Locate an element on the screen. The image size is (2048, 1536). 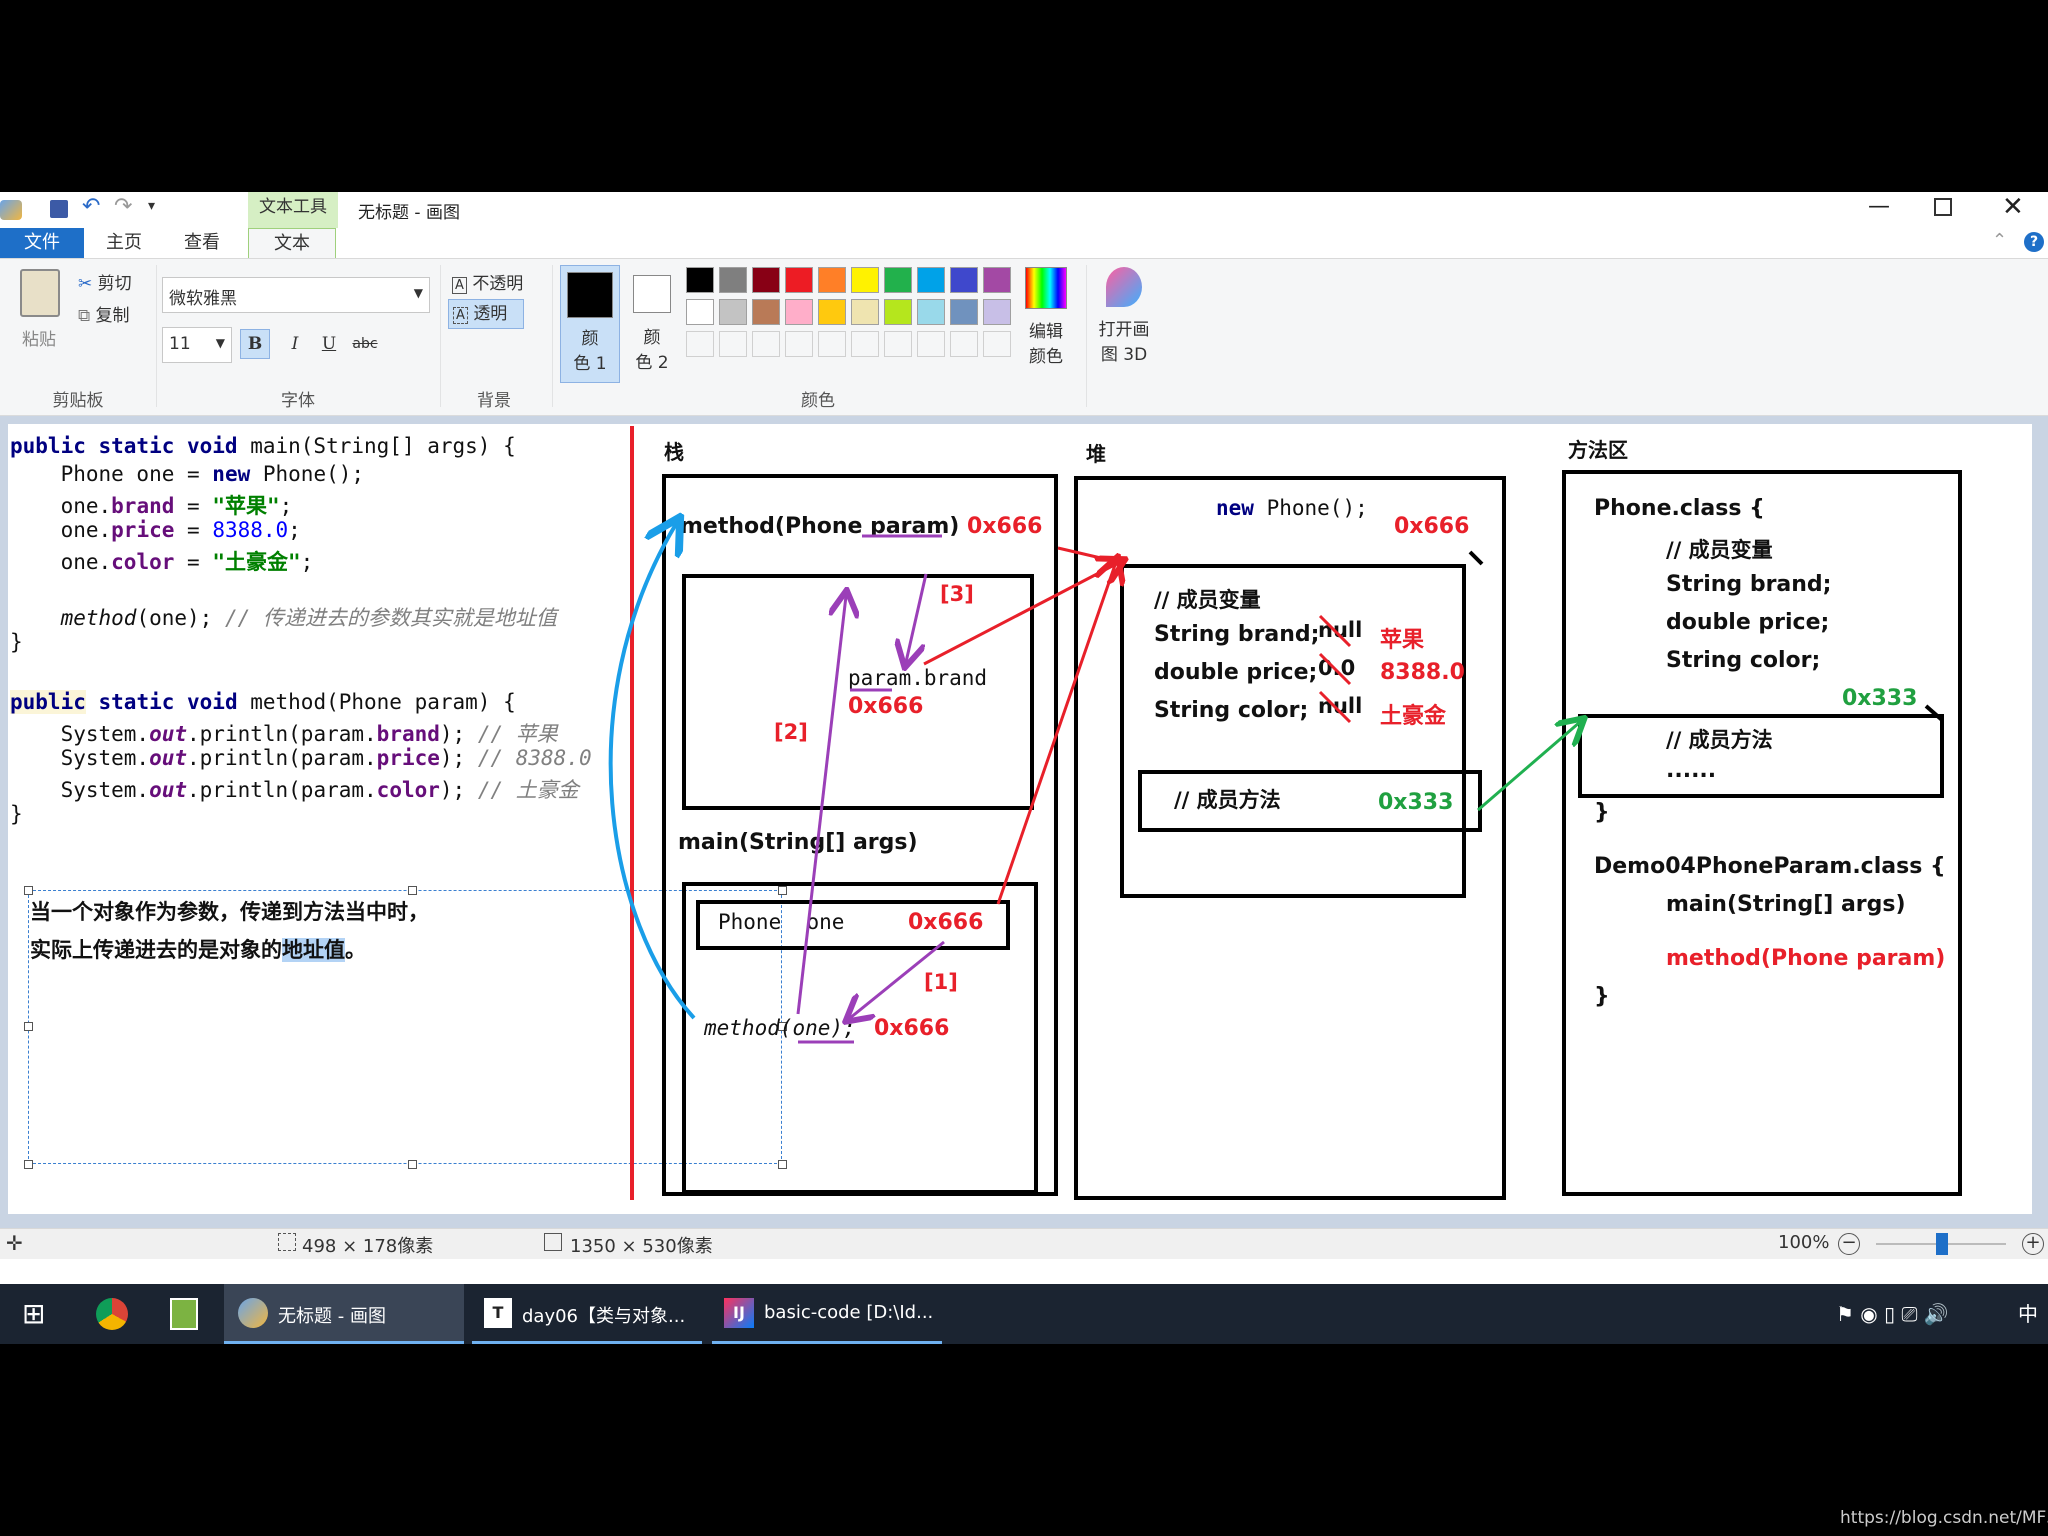
italic-button: I is located at coordinates (295, 344).